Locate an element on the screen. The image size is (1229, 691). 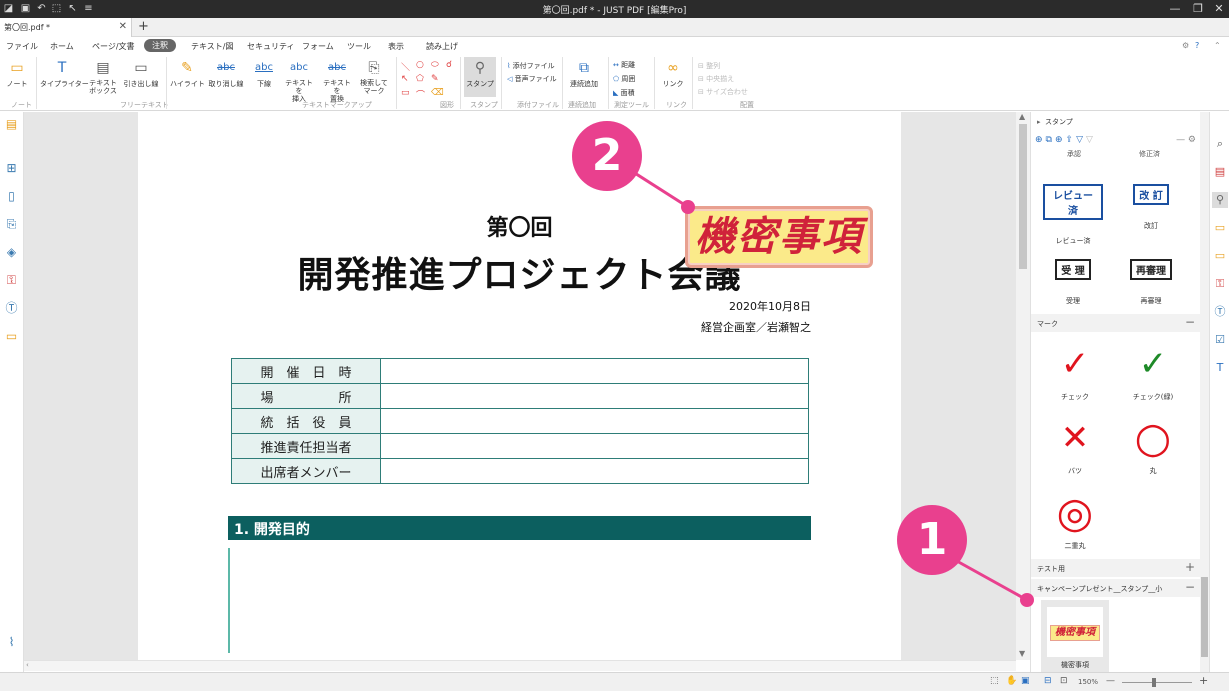
mark-tile-double-circle: ◎ 二重丸 is located at coordinates (1075, 521).